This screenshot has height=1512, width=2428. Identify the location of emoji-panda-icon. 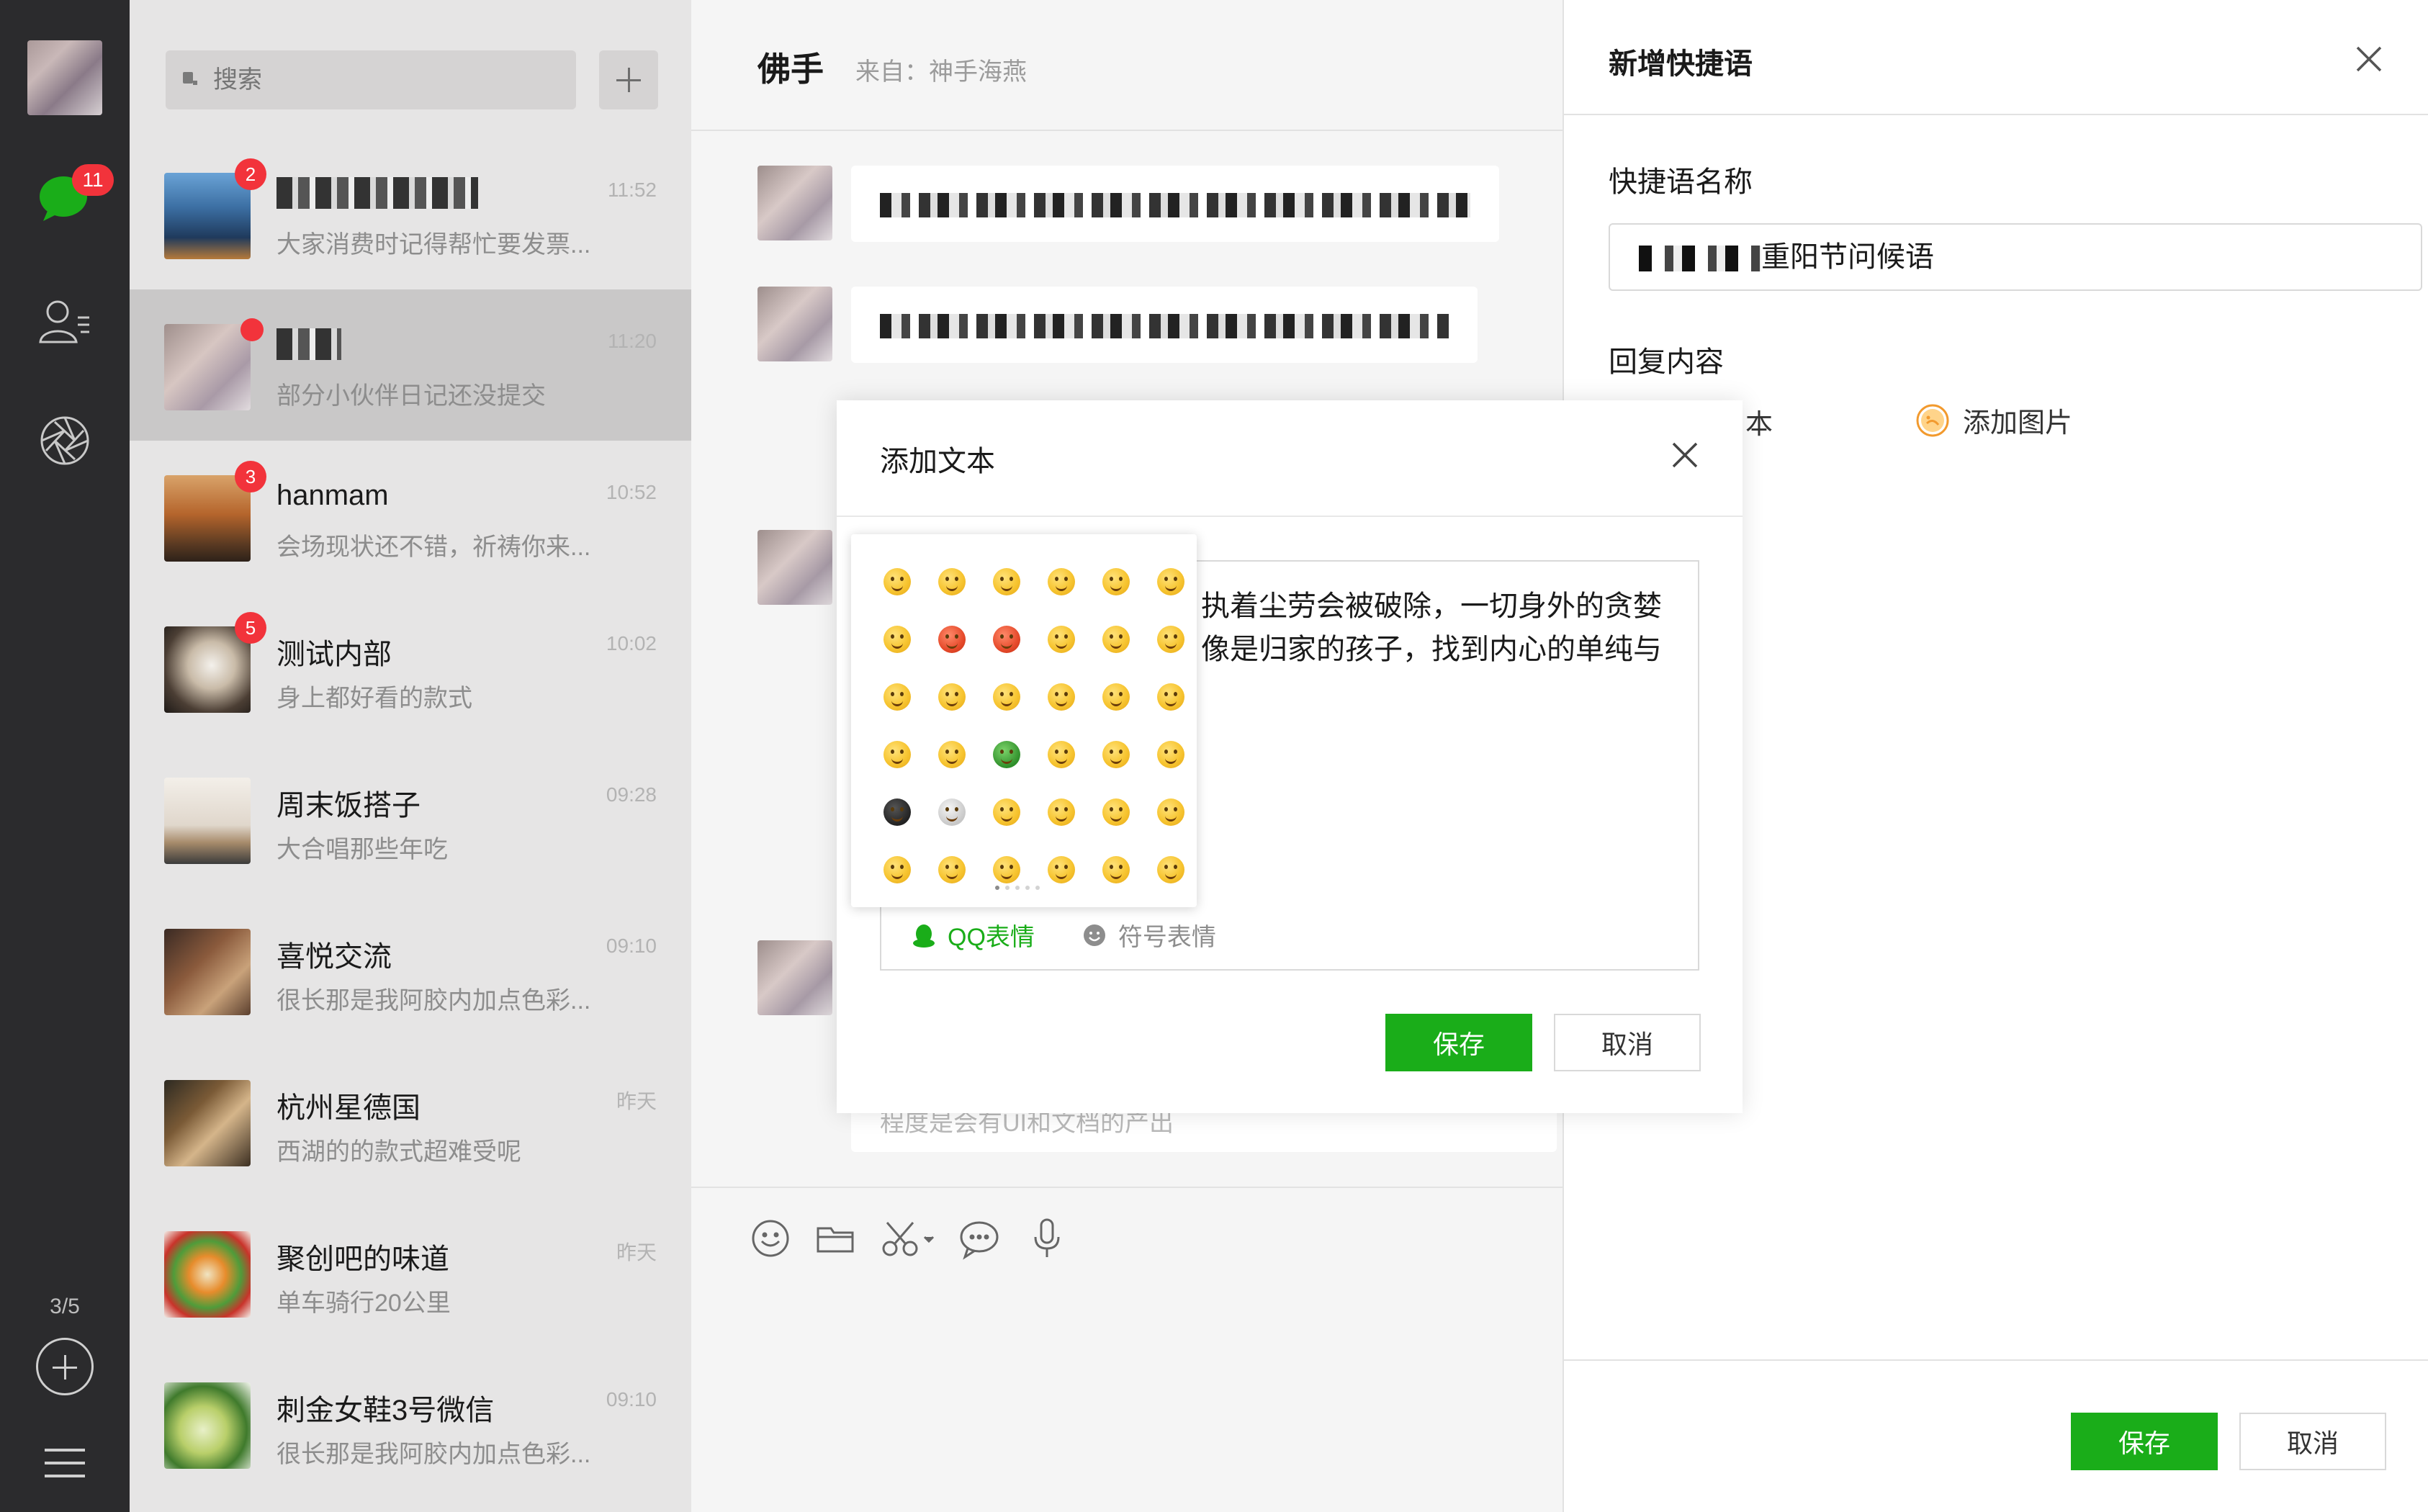
(897, 812).